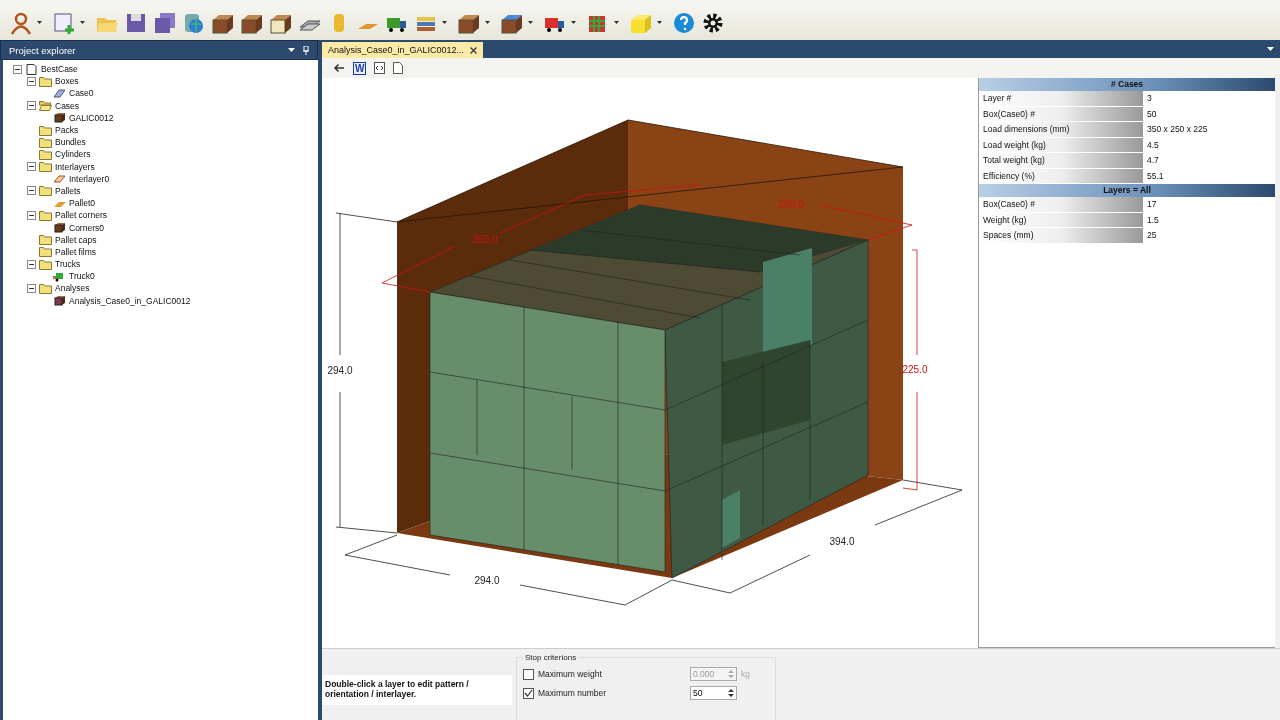 The width and height of the screenshot is (1280, 720). What do you see at coordinates (59, 69) in the screenshot?
I see `tree-item: BestCase` at bounding box center [59, 69].